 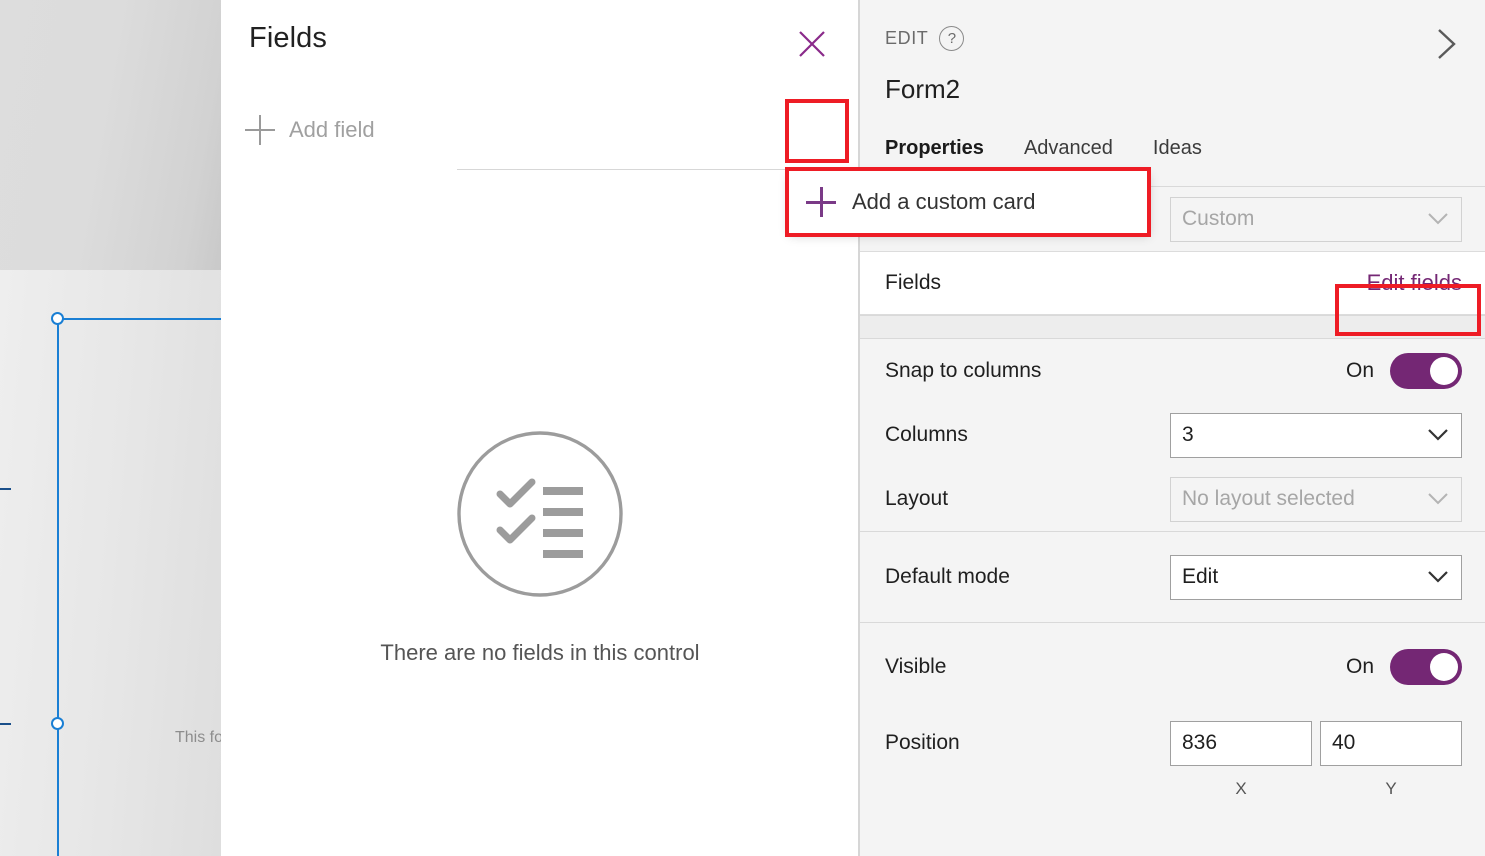 What do you see at coordinates (926, 434) in the screenshot?
I see `columns-label: Columns` at bounding box center [926, 434].